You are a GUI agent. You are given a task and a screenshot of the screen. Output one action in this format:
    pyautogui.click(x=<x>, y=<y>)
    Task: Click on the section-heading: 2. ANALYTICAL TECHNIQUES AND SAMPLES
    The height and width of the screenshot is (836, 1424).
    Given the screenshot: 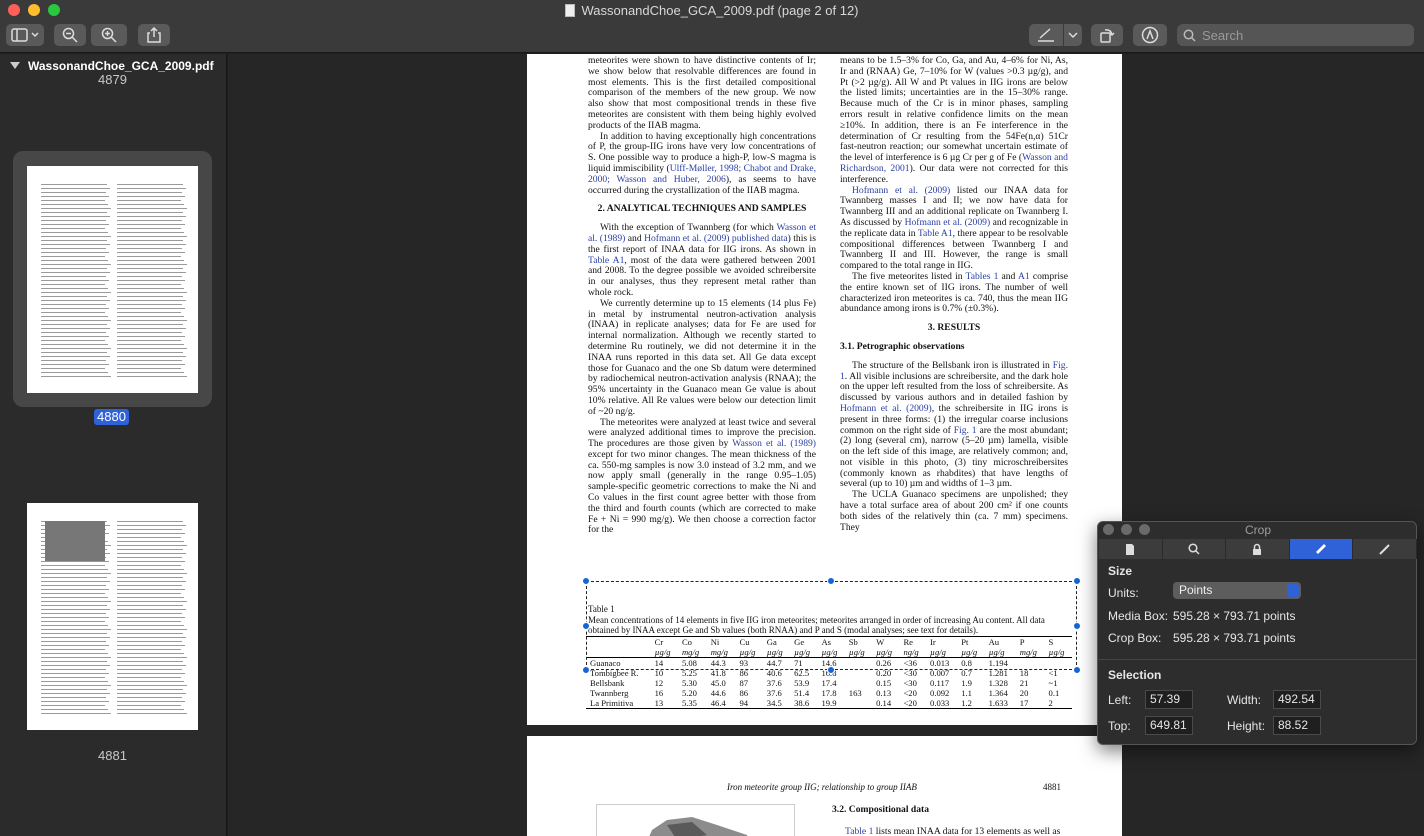 What is the action you would take?
    pyautogui.click(x=702, y=209)
    